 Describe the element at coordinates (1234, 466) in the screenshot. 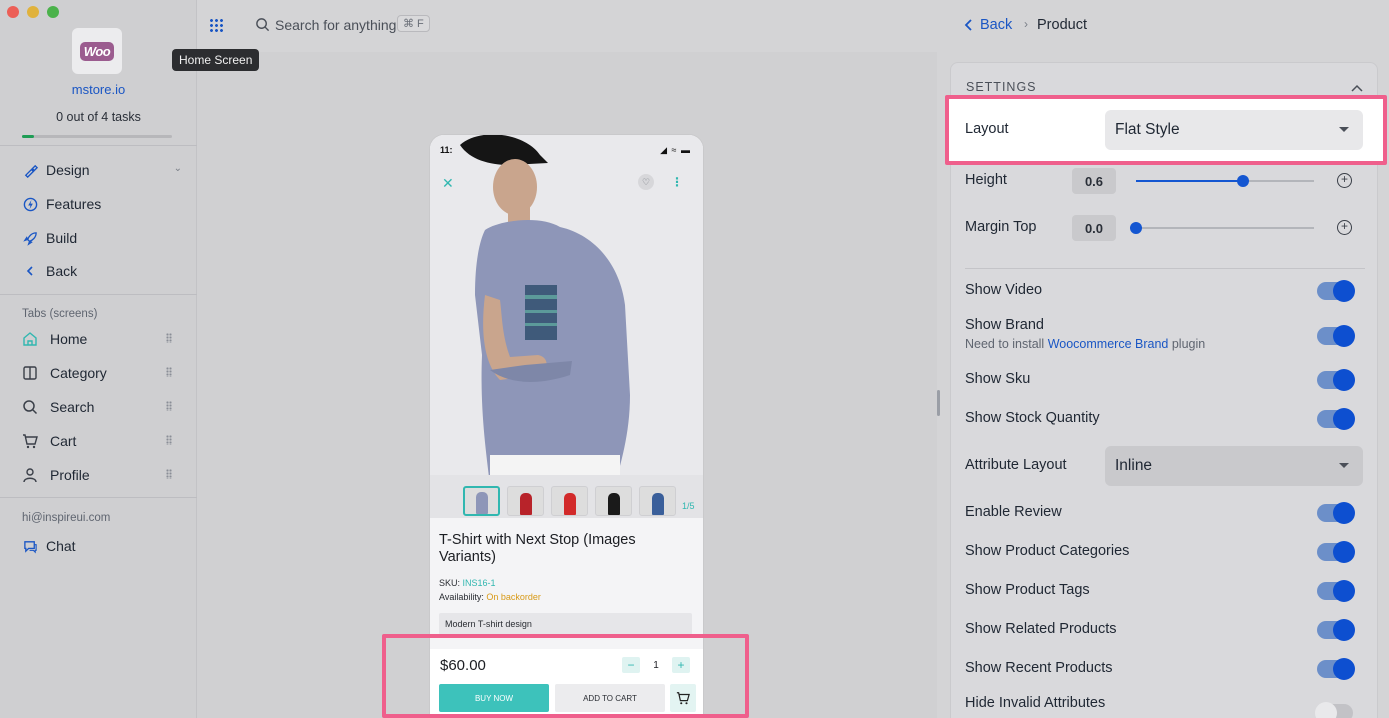

I see `attribute-layout-select: Inline` at that location.